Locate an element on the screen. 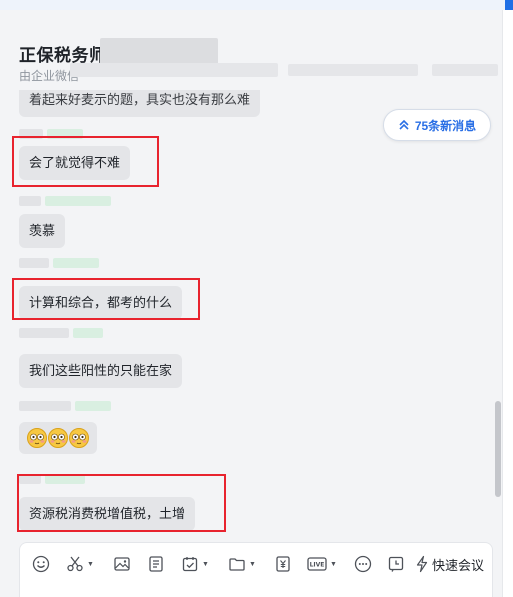 This screenshot has height=597, width=513. double-chevron-up-icon is located at coordinates (404, 124).